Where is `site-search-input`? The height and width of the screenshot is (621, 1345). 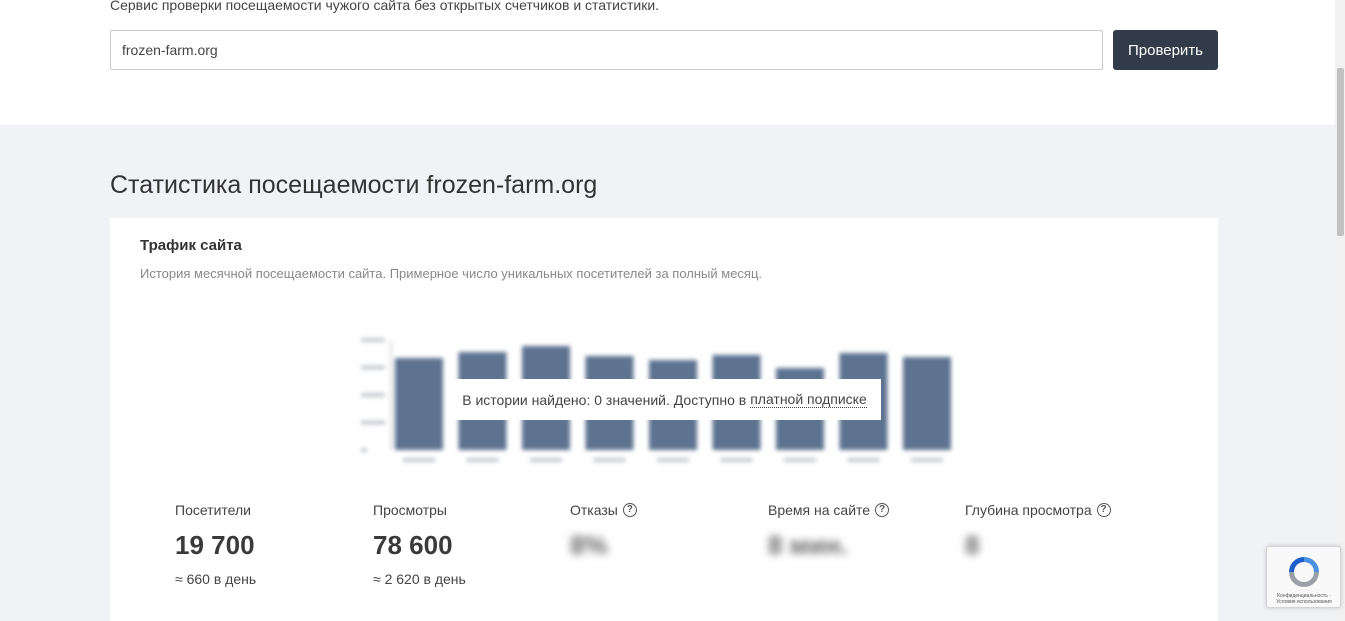 site-search-input is located at coordinates (606, 50).